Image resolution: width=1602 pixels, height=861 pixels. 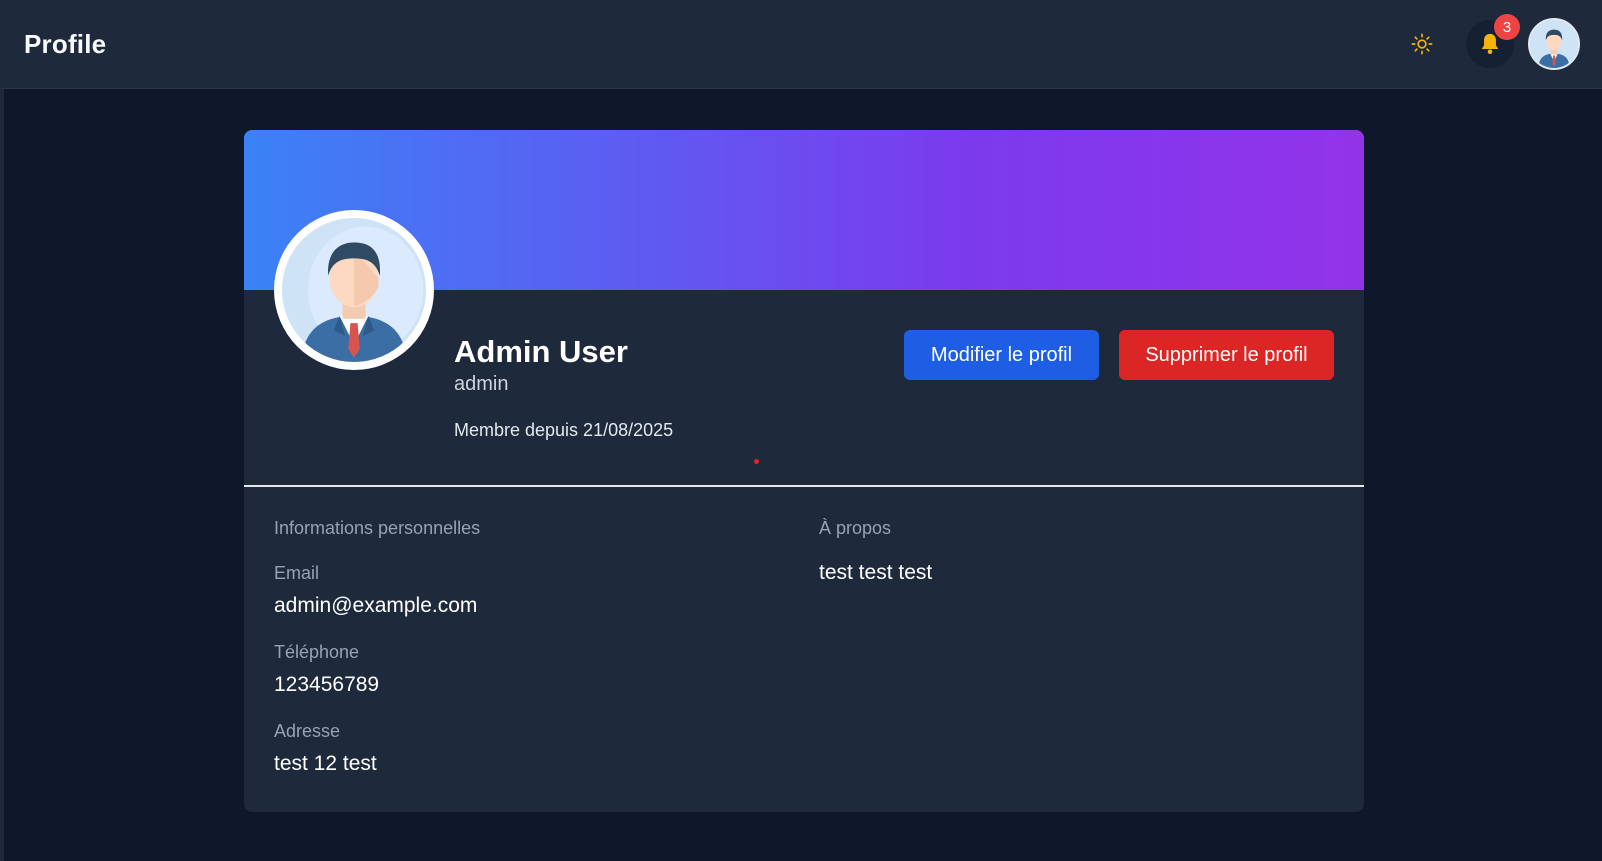 I want to click on status-dot, so click(x=756, y=461).